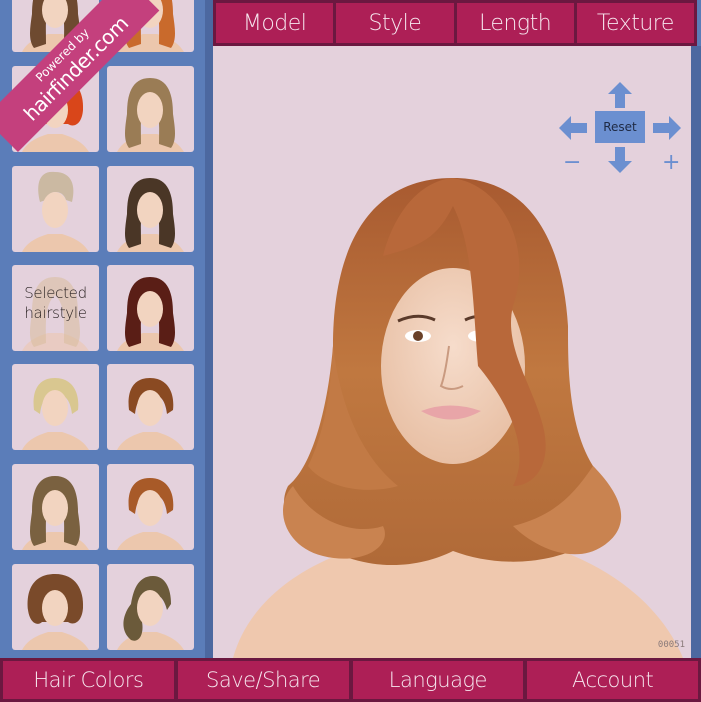  What do you see at coordinates (620, 160) in the screenshot?
I see `arrow-down-icon` at bounding box center [620, 160].